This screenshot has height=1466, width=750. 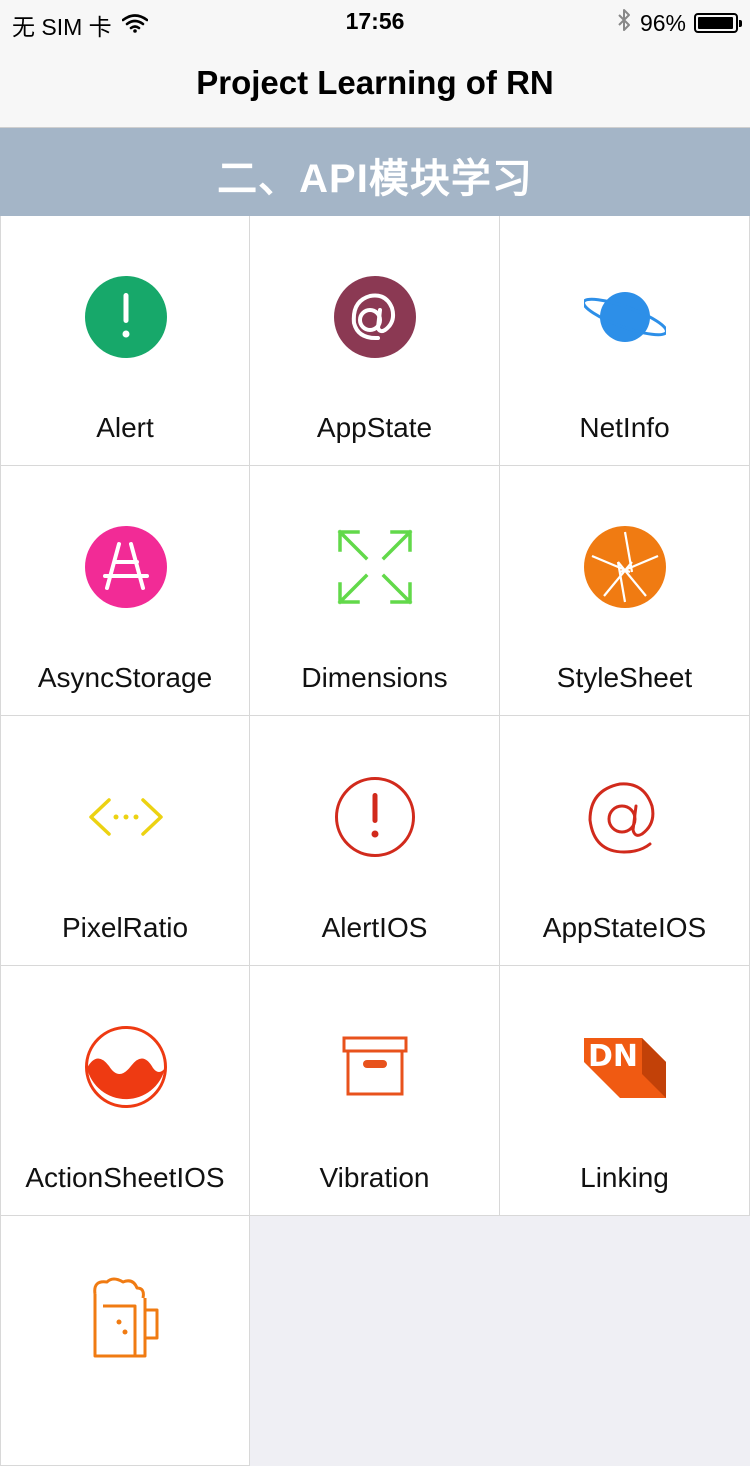 What do you see at coordinates (624, 677) in the screenshot?
I see `grid-item-label: StyleSheet` at bounding box center [624, 677].